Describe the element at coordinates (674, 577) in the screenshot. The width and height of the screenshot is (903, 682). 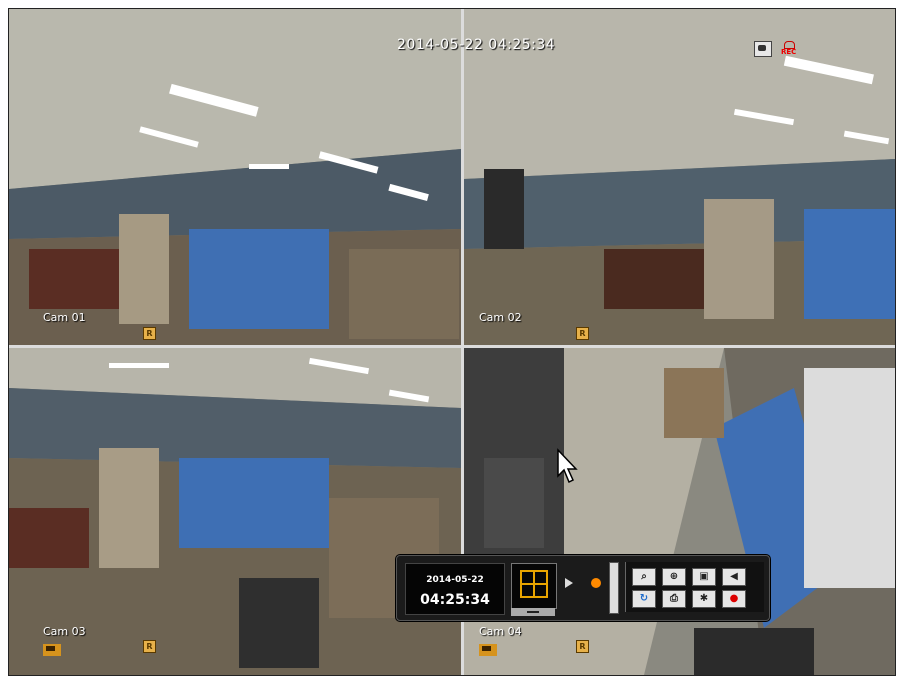
I see `zoom-in-icon: ⊕` at that location.